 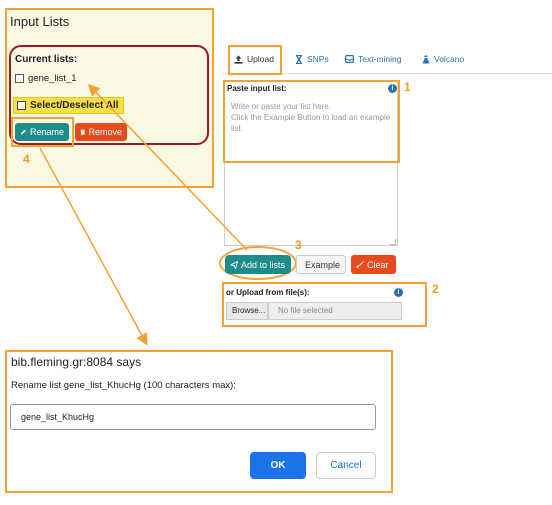 I want to click on inbox-icon, so click(x=349, y=59).